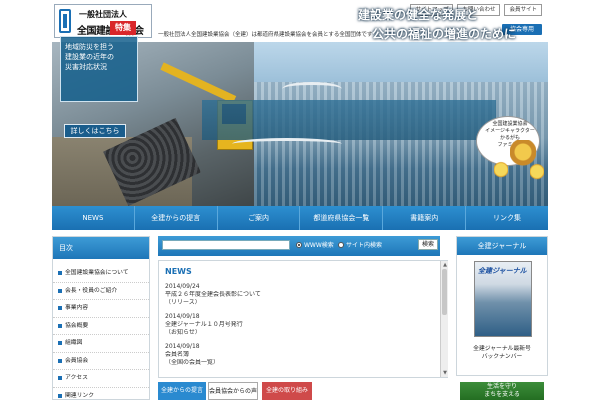 The width and height of the screenshot is (600, 400). What do you see at coordinates (341, 245) in the screenshot?
I see `radio-site` at bounding box center [341, 245].